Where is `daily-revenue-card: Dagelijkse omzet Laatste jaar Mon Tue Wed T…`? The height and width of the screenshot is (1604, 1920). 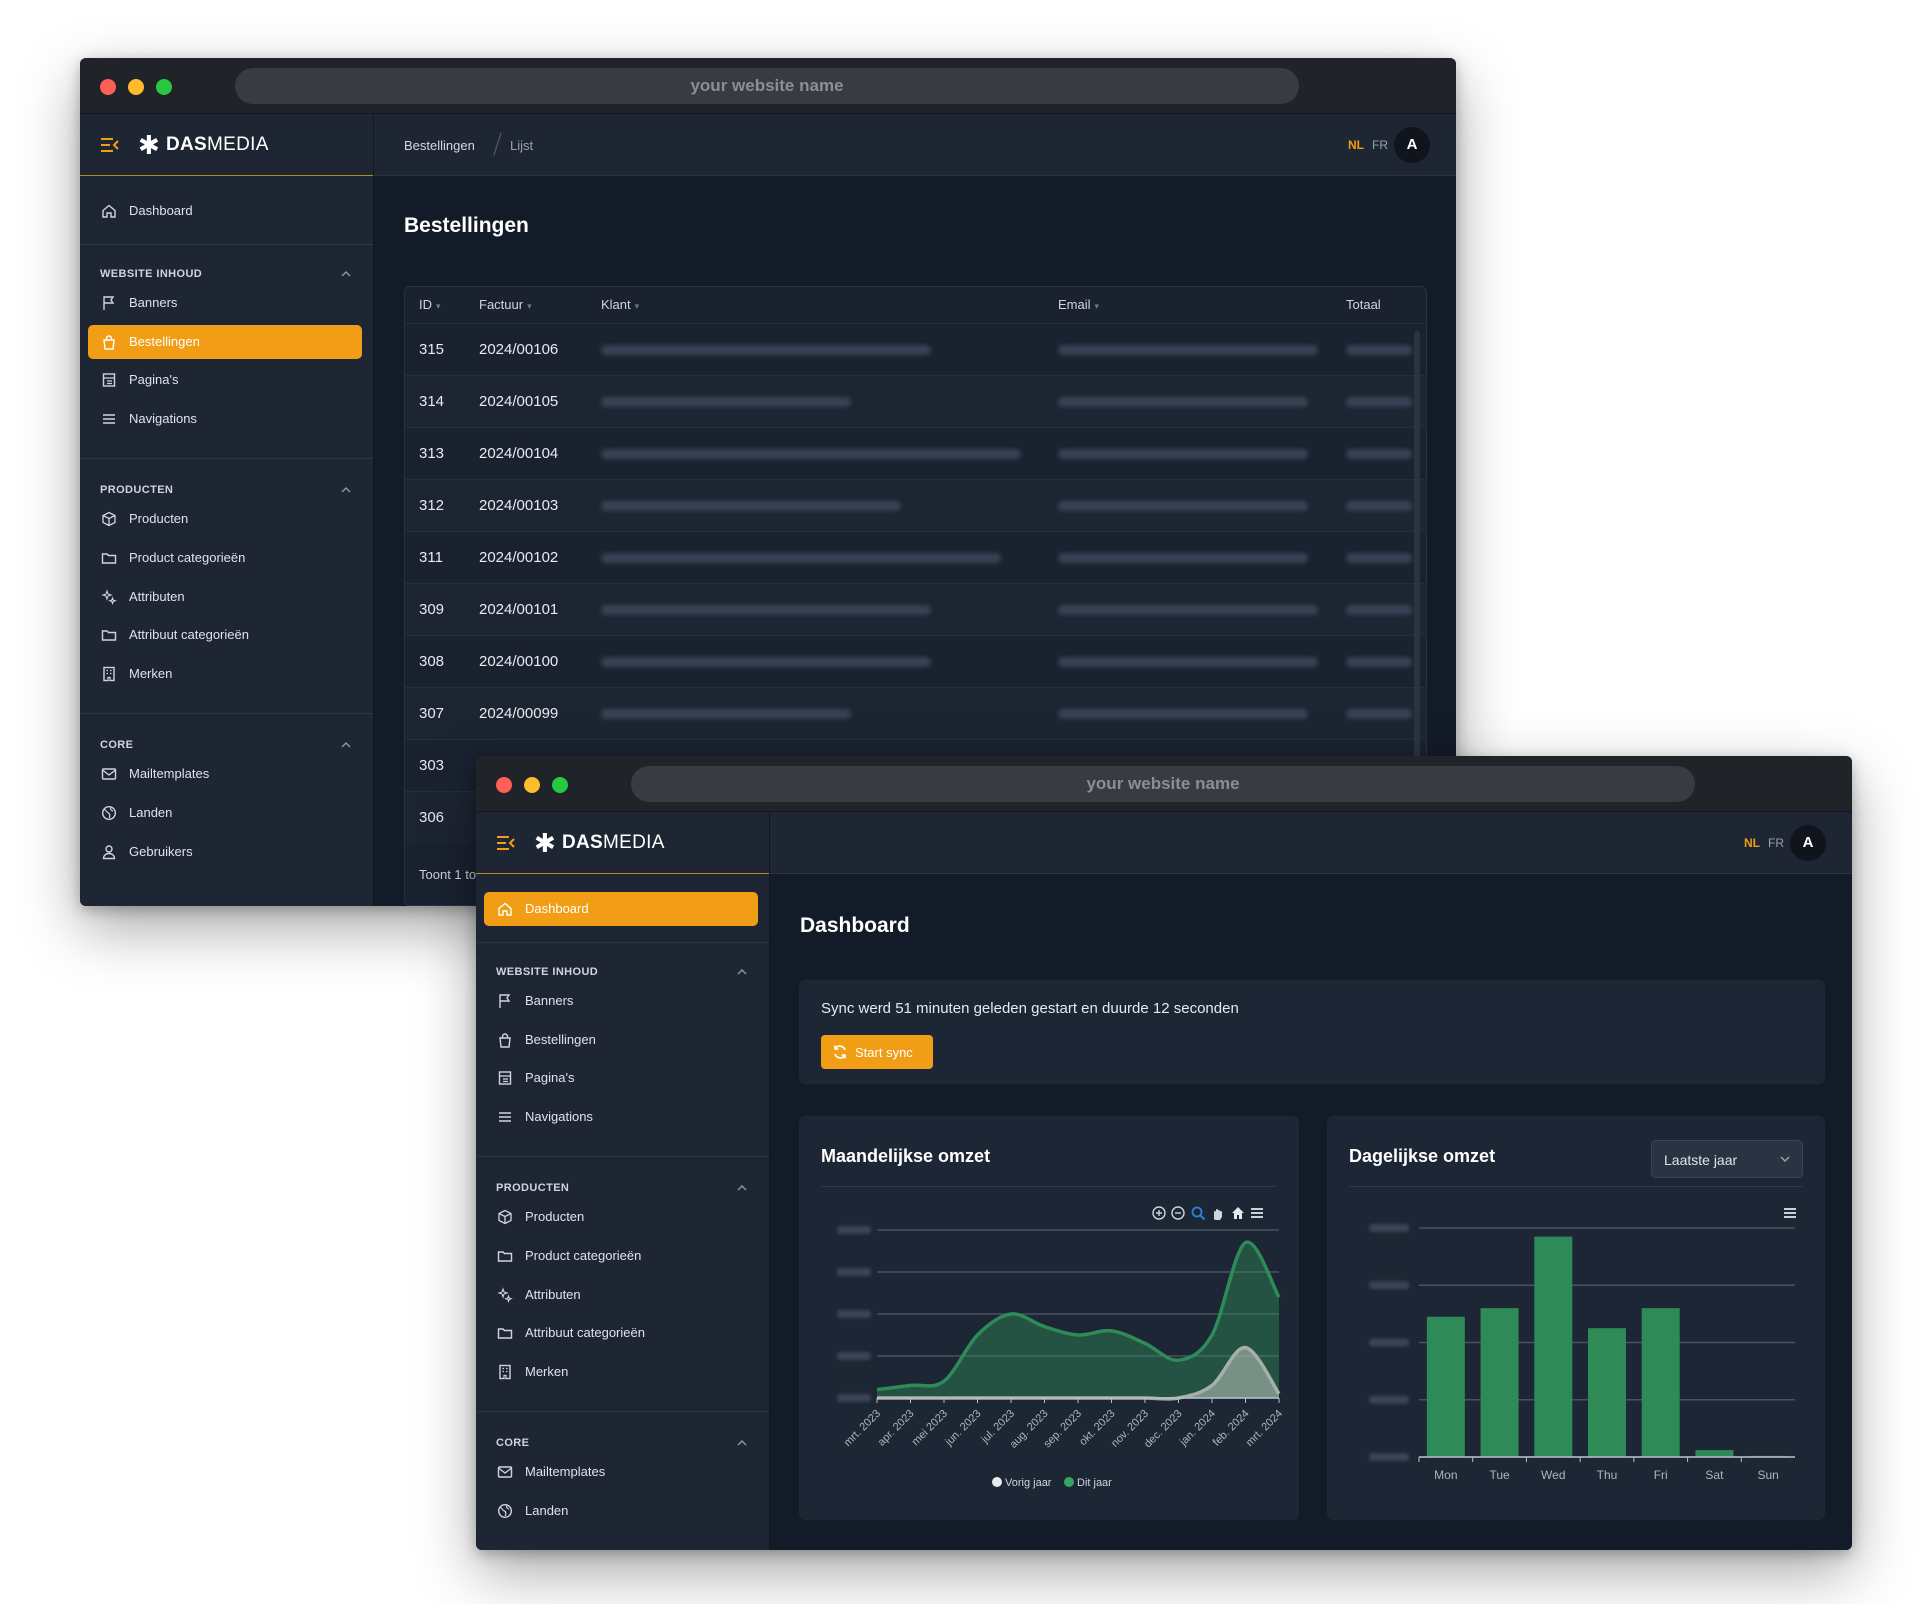 daily-revenue-card: Dagelijkse omzet Laatste jaar Mon Tue Wed T… is located at coordinates (1576, 1318).